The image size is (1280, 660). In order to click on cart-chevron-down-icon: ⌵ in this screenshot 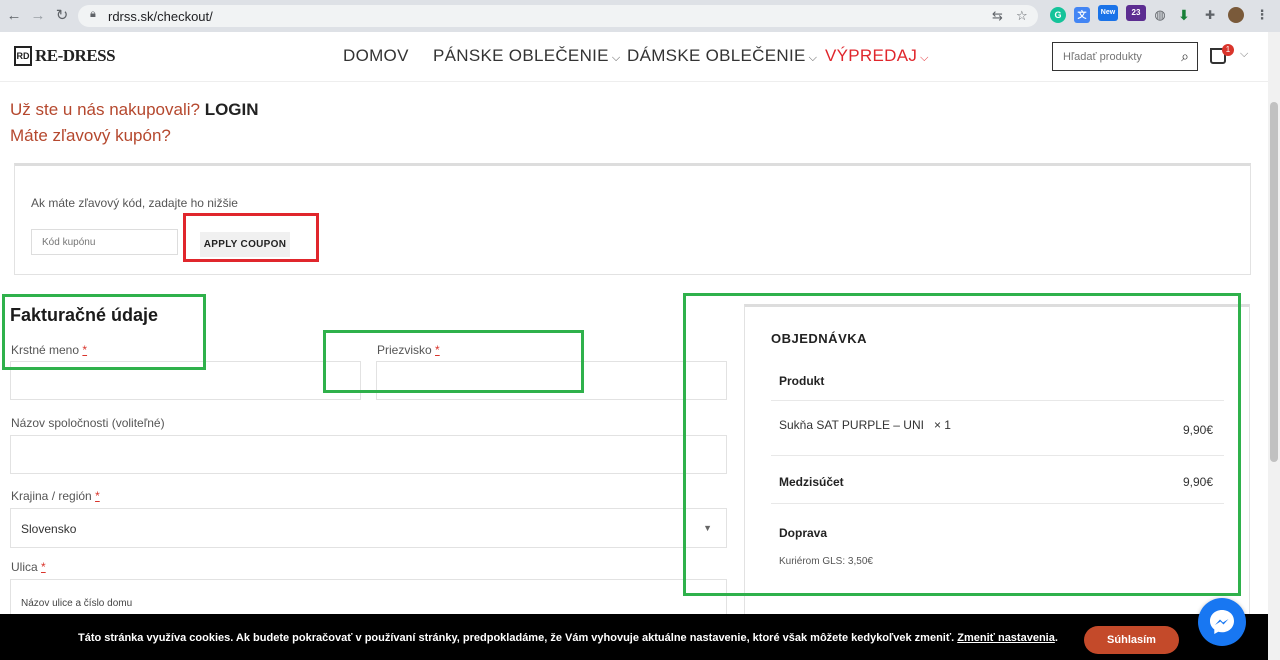, I will do `click(1244, 54)`.